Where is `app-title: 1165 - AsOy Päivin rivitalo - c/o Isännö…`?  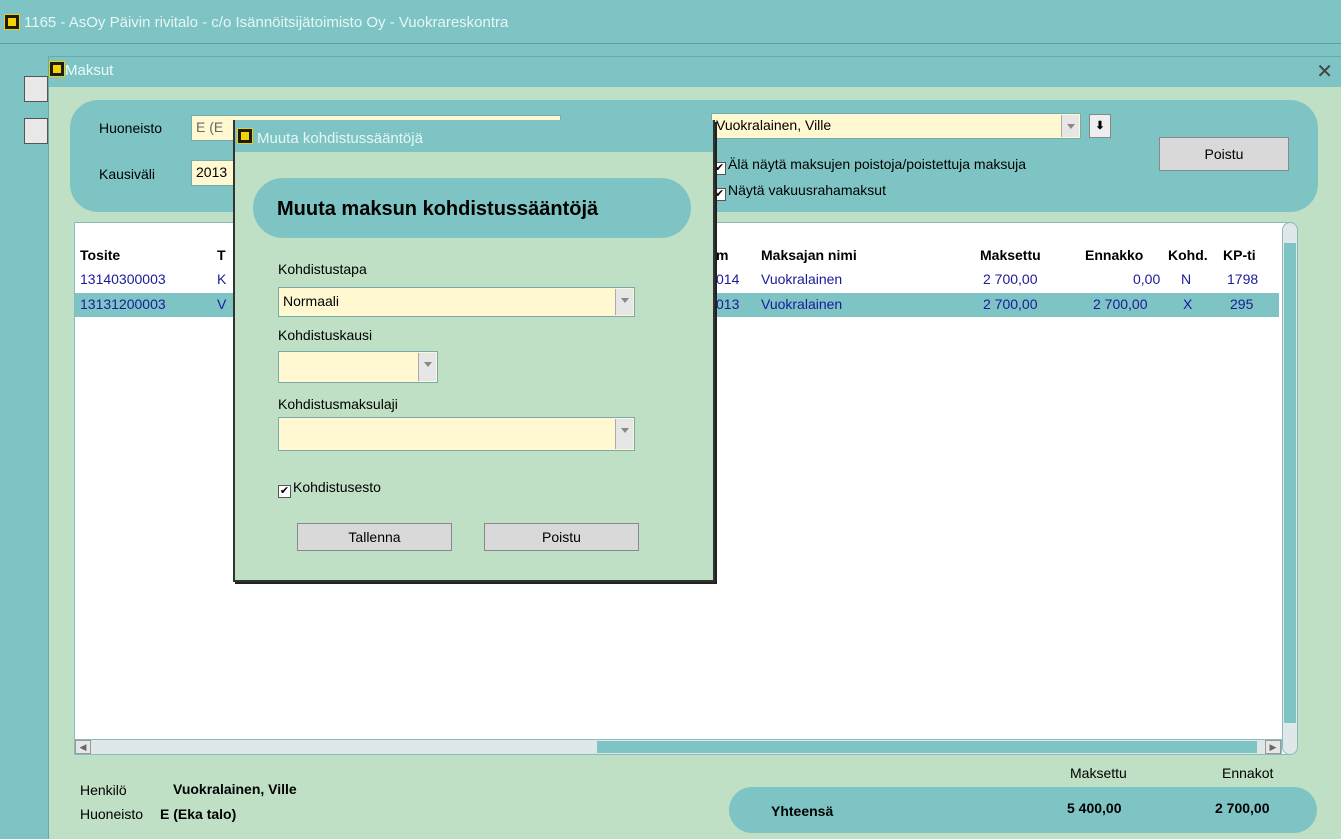
app-title: 1165 - AsOy Päivin rivitalo - c/o Isännö… is located at coordinates (266, 22).